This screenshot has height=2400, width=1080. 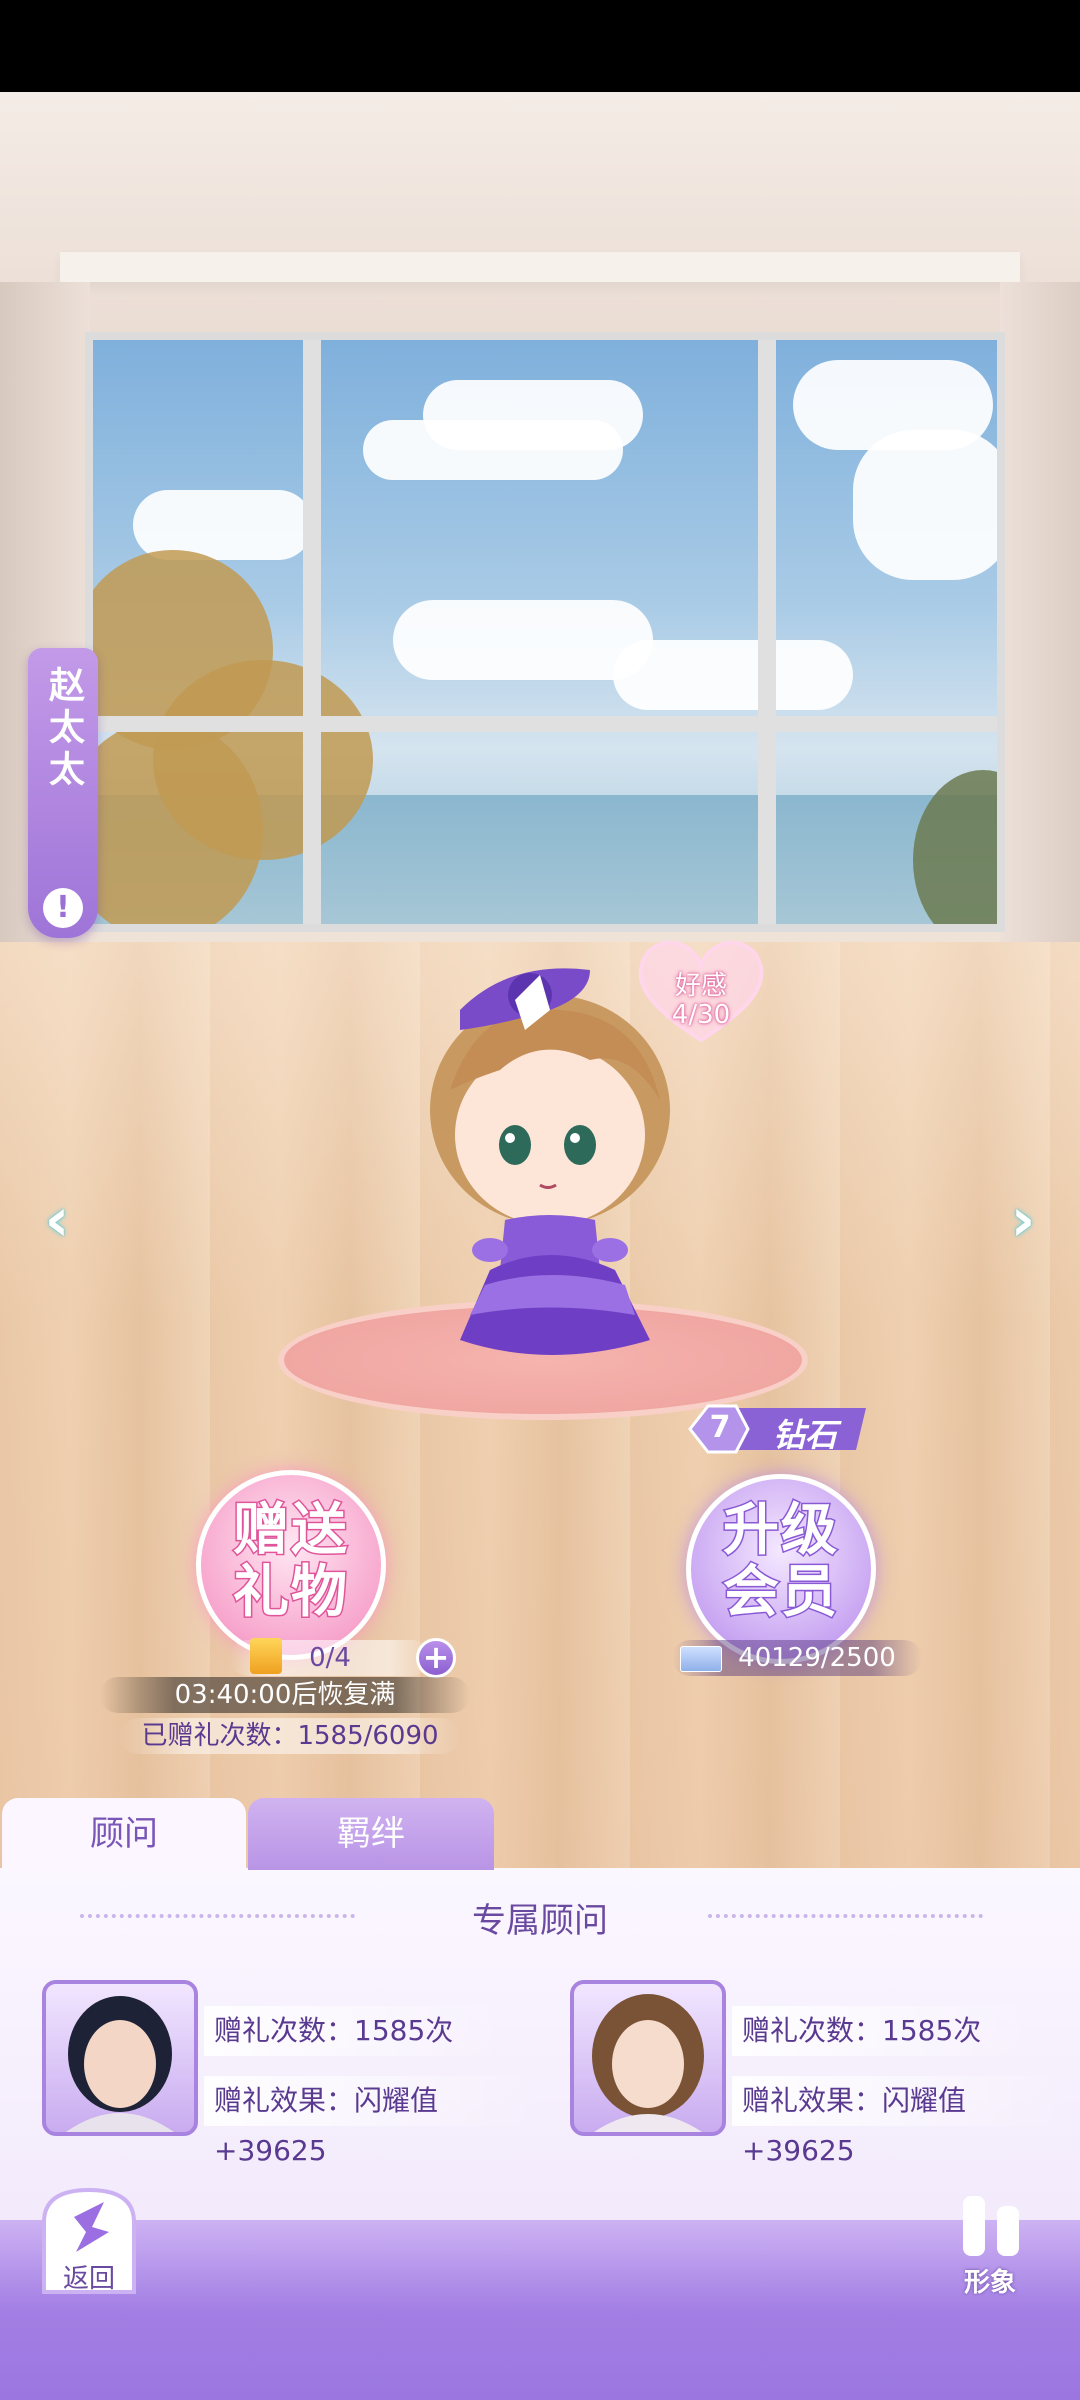 What do you see at coordinates (700, 986) in the screenshot?
I see `affection-label: 好感` at bounding box center [700, 986].